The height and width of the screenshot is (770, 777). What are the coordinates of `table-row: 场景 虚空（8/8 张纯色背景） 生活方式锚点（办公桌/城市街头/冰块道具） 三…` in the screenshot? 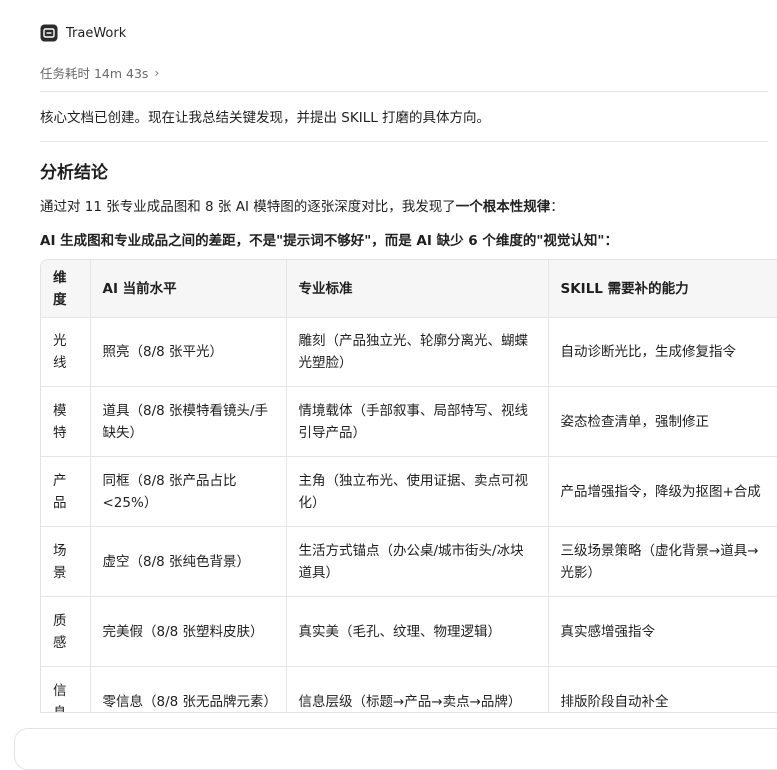 It's located at (409, 561).